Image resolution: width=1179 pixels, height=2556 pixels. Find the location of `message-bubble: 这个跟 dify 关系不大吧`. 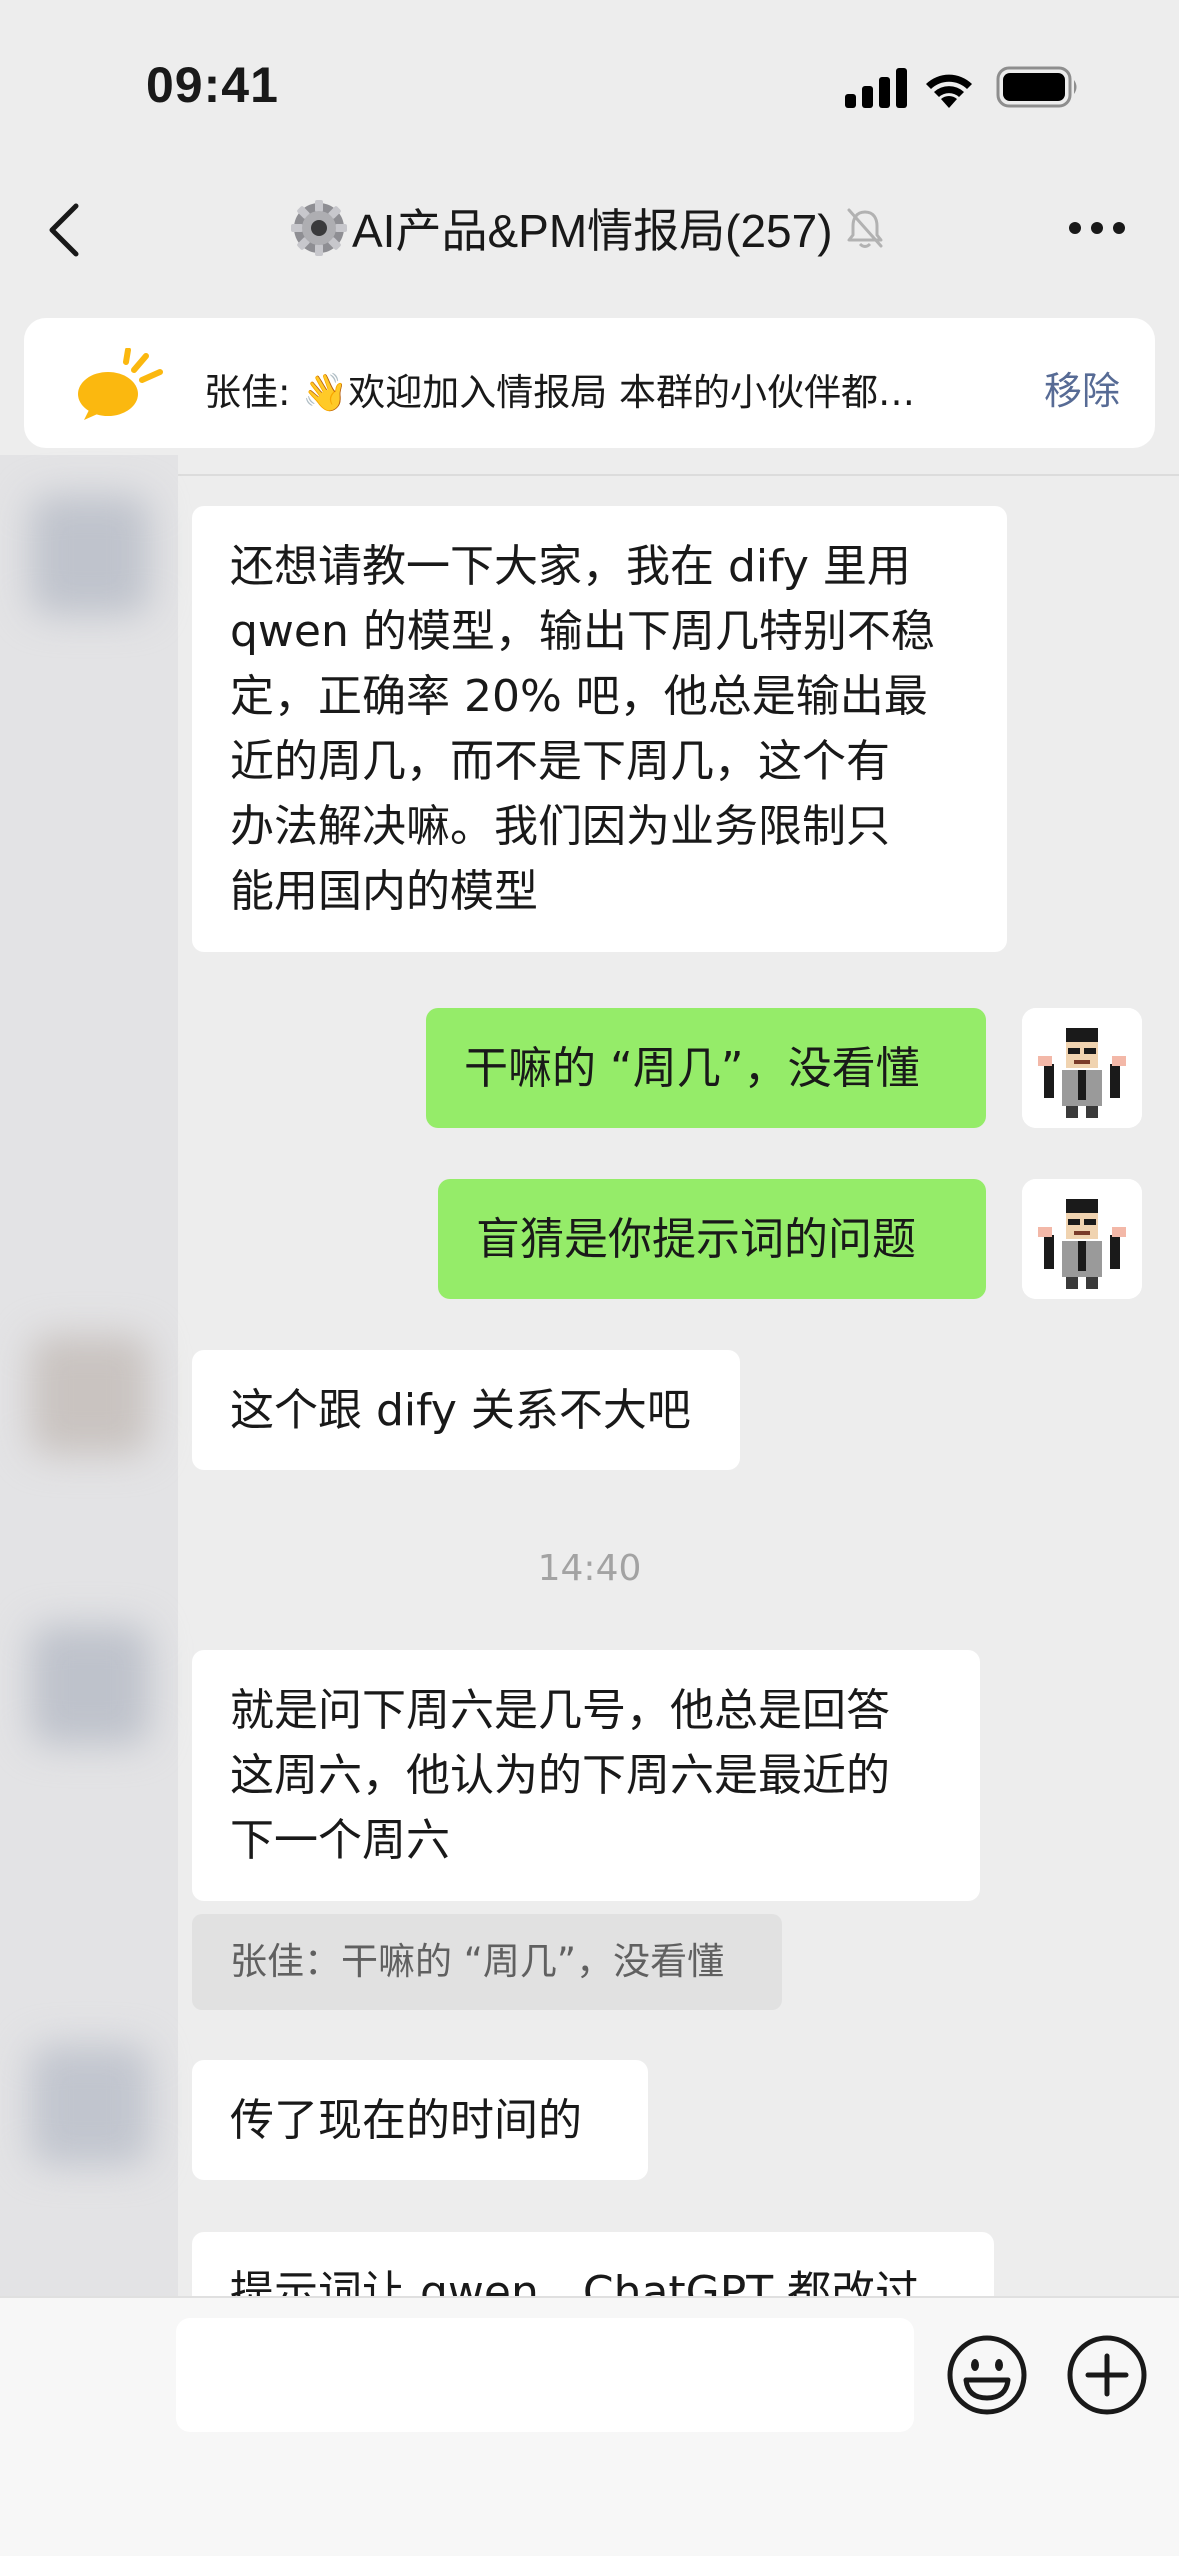

message-bubble: 这个跟 dify 关系不大吧 is located at coordinates (466, 1410).